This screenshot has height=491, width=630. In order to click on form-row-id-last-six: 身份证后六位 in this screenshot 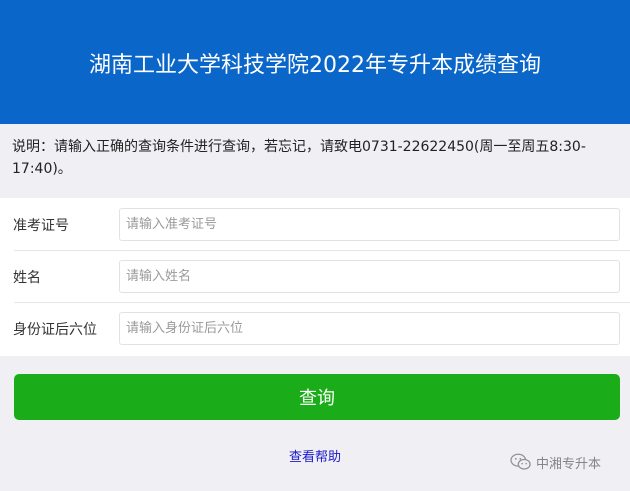, I will do `click(315, 328)`.